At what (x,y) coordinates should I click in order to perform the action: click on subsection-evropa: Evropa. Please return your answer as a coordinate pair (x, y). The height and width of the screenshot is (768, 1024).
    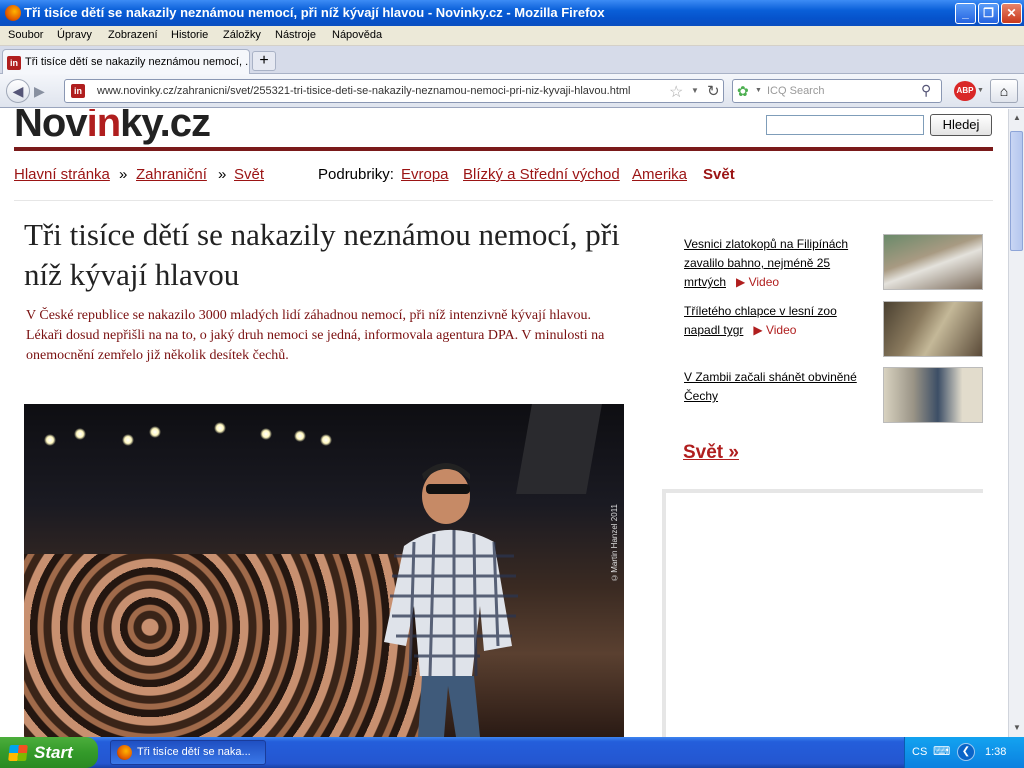
    Looking at the image, I should click on (425, 174).